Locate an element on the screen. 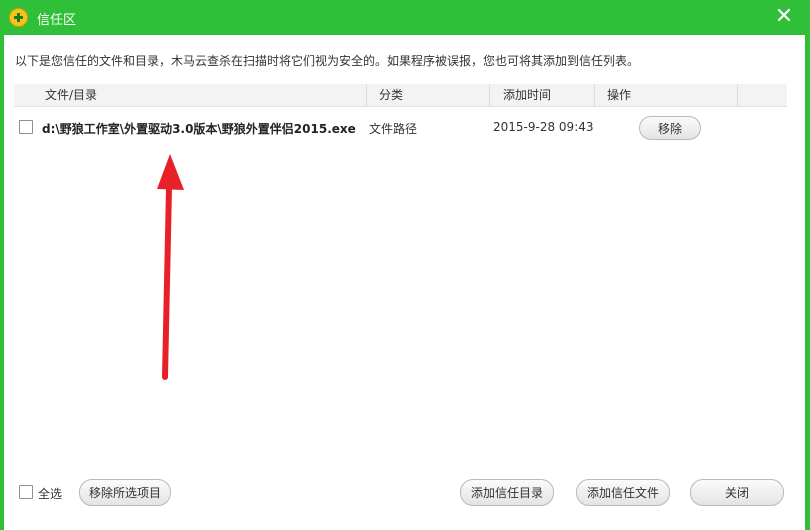  window-title: 信任区 is located at coordinates (57, 20).